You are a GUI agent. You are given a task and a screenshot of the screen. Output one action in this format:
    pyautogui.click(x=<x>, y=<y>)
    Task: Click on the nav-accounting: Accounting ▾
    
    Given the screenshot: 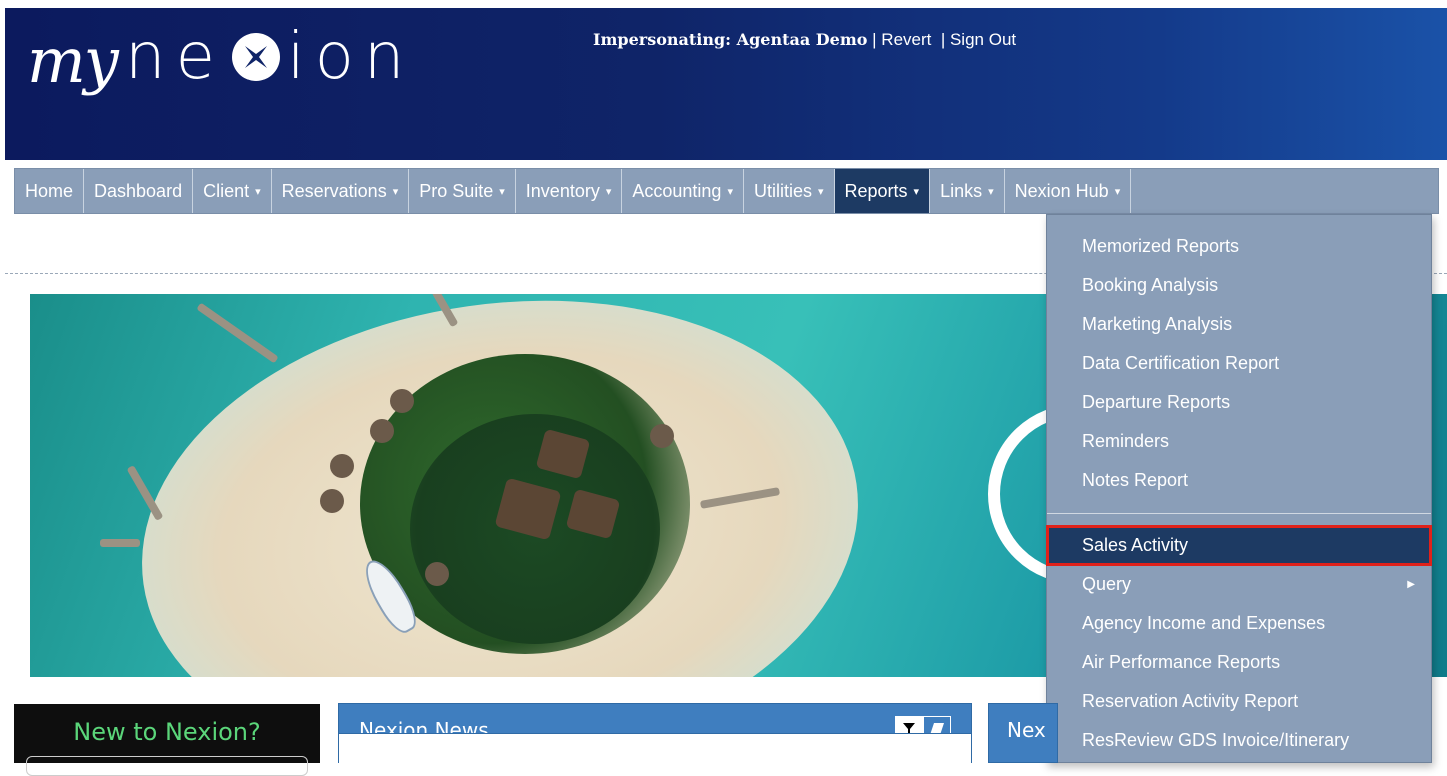 What is the action you would take?
    pyautogui.click(x=683, y=191)
    